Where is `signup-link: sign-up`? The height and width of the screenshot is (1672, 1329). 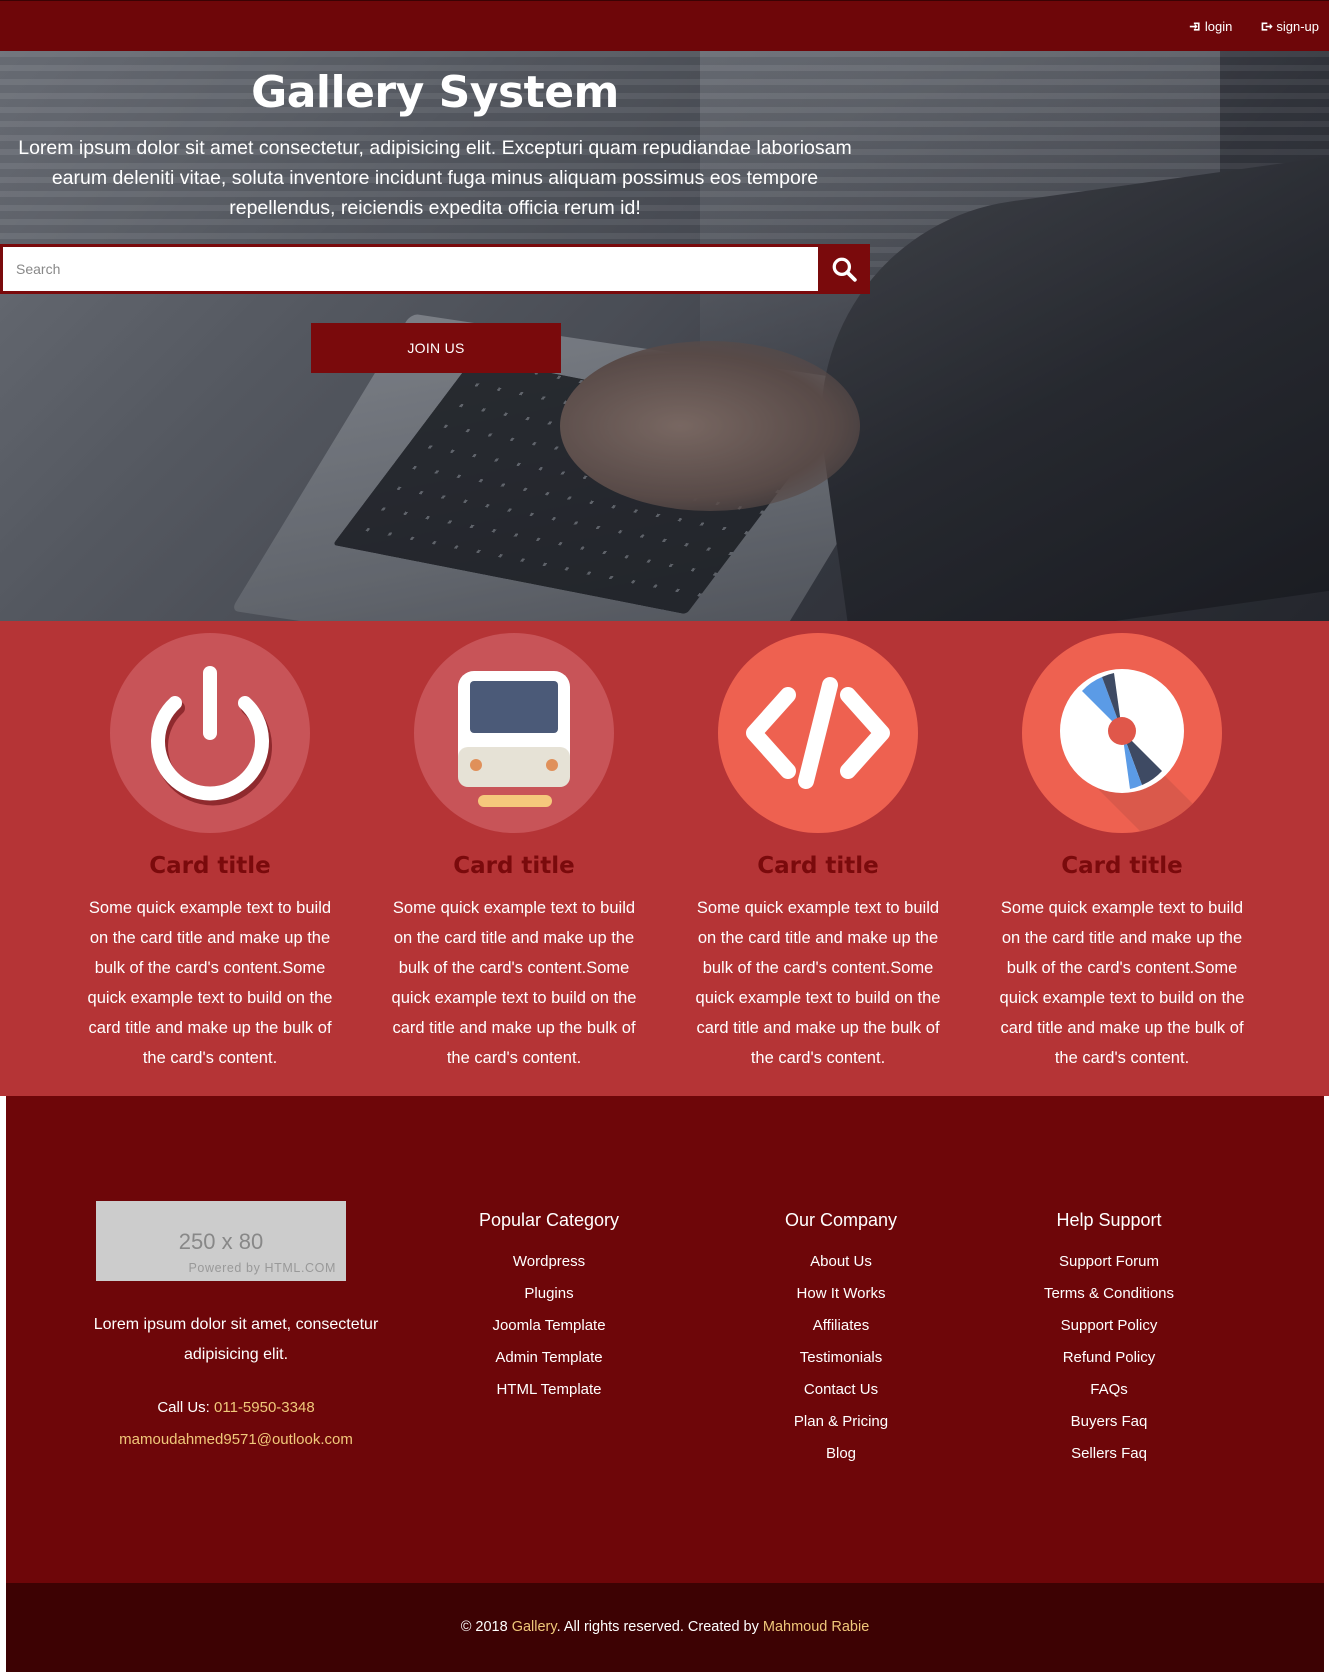 signup-link: sign-up is located at coordinates (1289, 26).